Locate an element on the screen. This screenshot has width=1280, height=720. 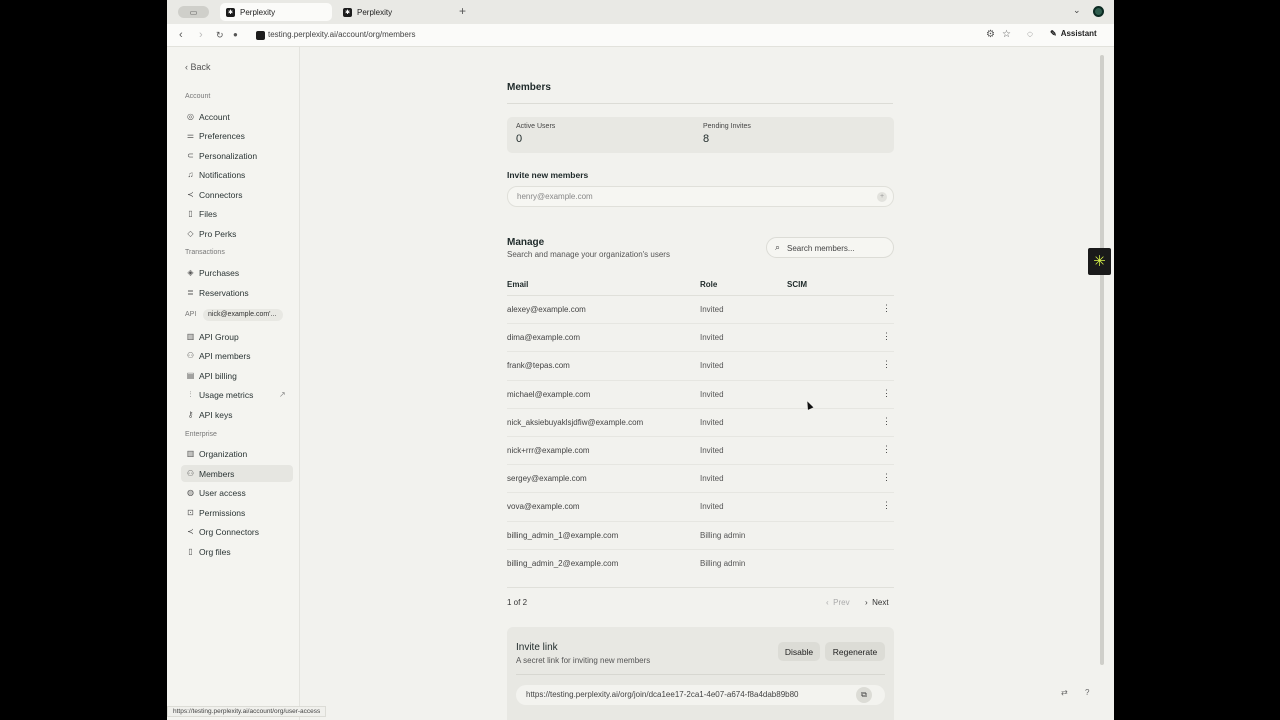
sidebar-item-label: API keys is located at coordinates (216, 414).